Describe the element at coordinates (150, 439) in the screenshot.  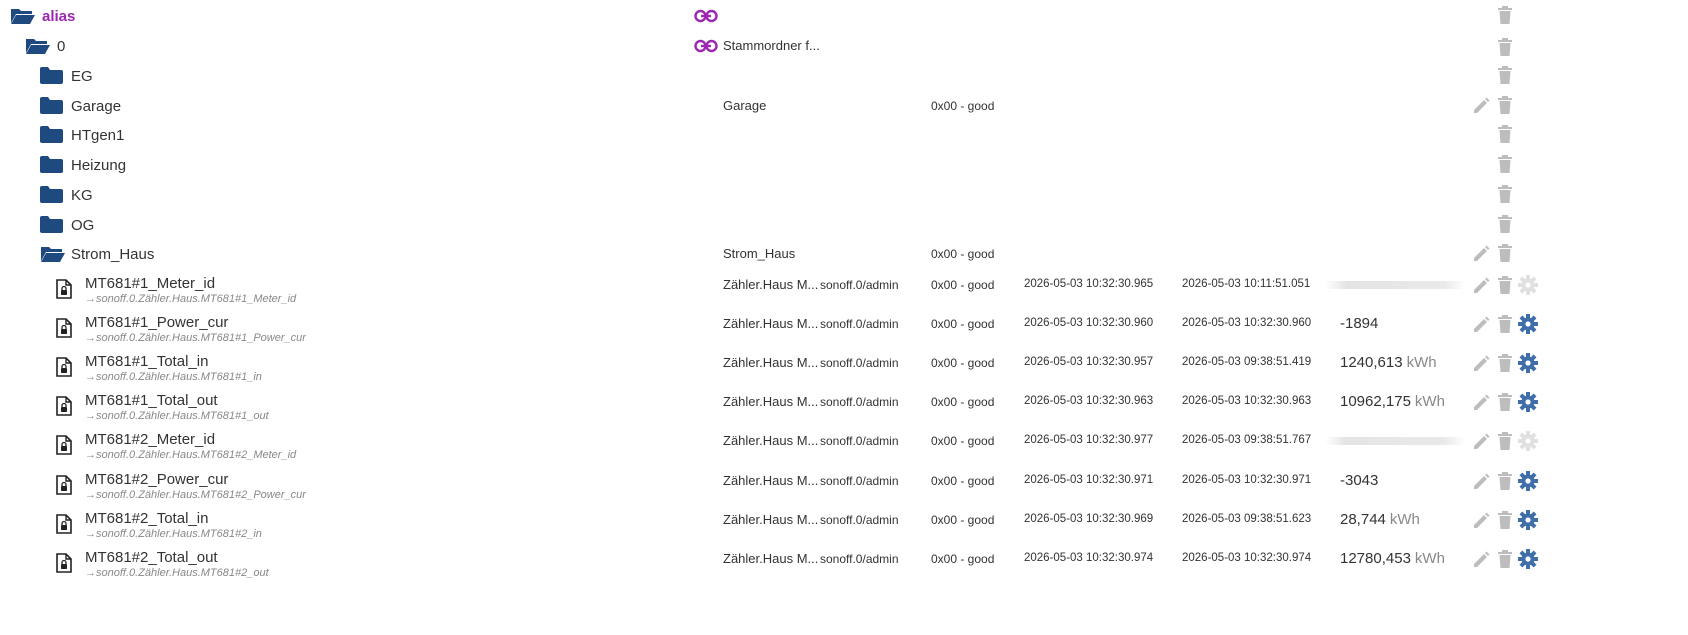
I see `state-name: MT681#2_Meter_id` at that location.